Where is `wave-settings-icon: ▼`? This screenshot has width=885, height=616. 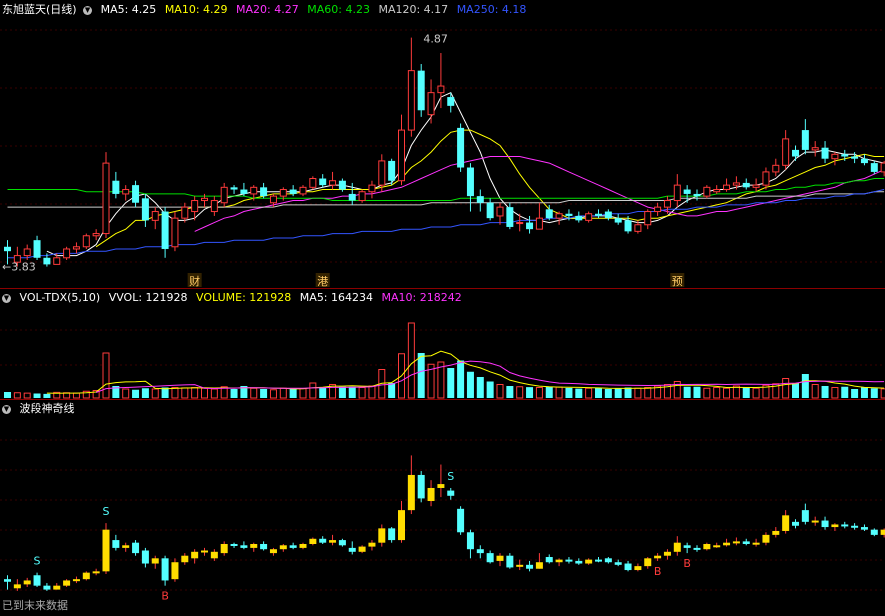
wave-settings-icon: ▼ is located at coordinates (6, 409).